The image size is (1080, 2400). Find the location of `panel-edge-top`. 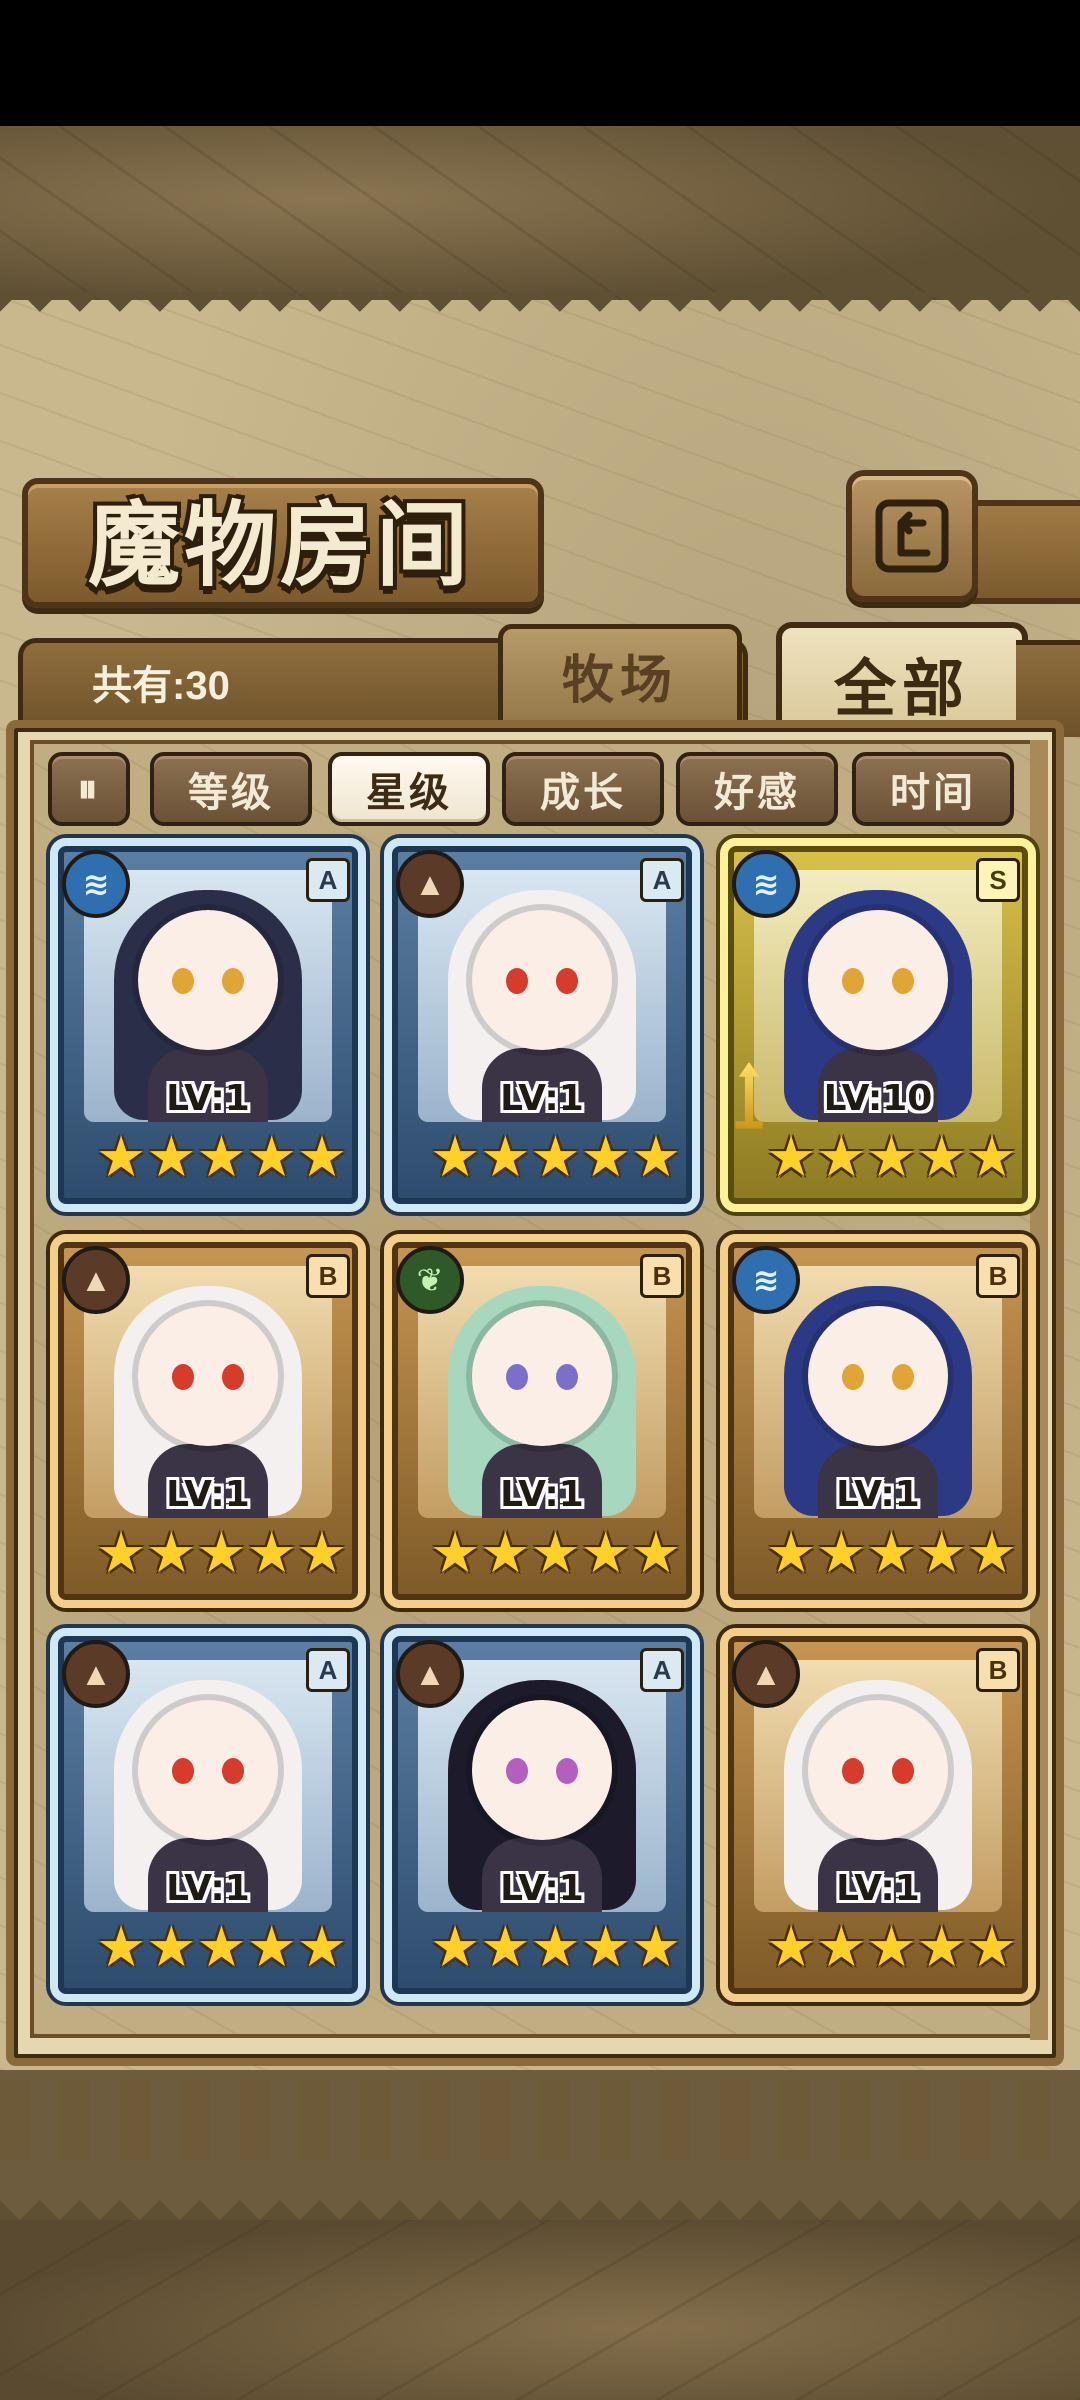

panel-edge-top is located at coordinates (540, 312).